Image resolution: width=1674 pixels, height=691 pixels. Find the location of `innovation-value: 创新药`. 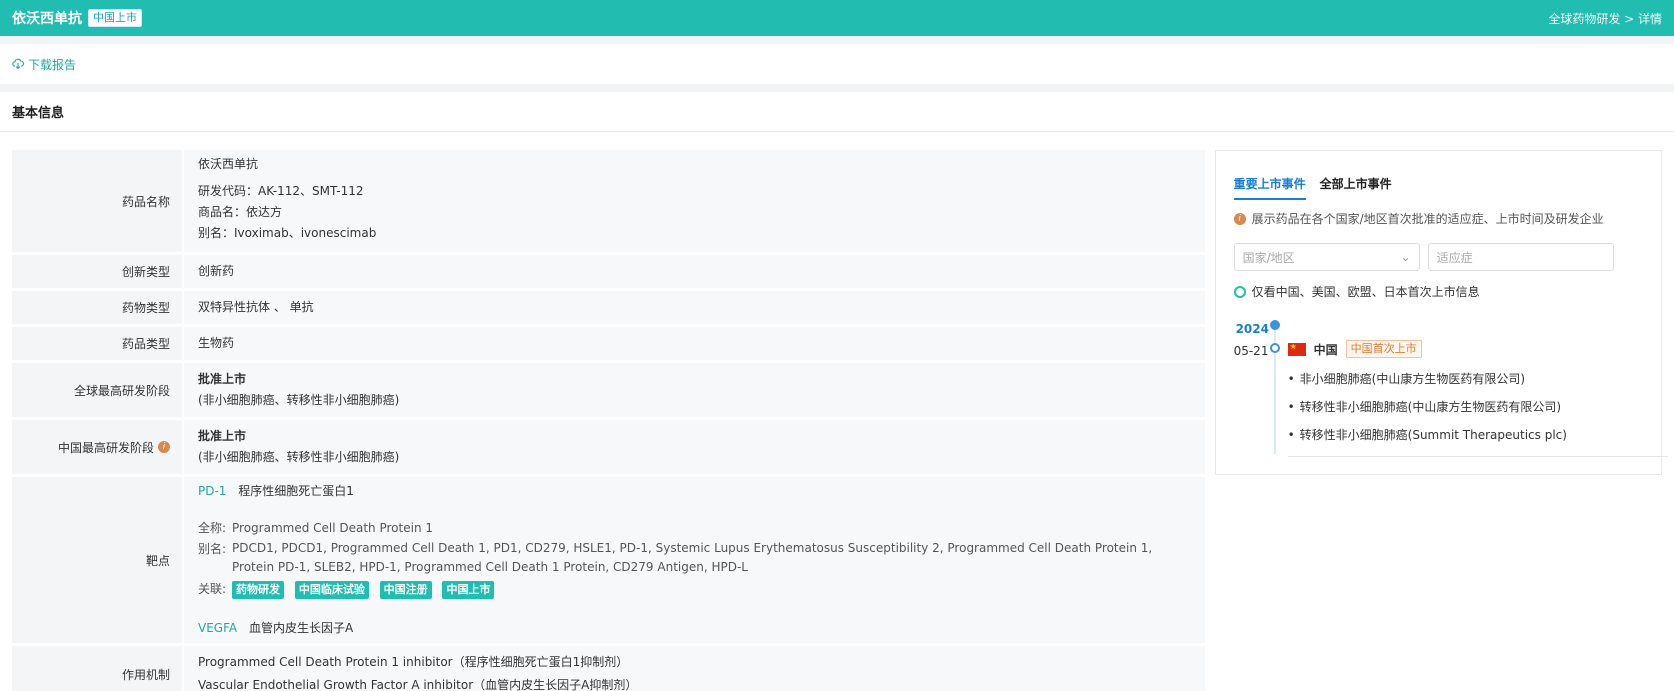

innovation-value: 创新药 is located at coordinates (694, 271).